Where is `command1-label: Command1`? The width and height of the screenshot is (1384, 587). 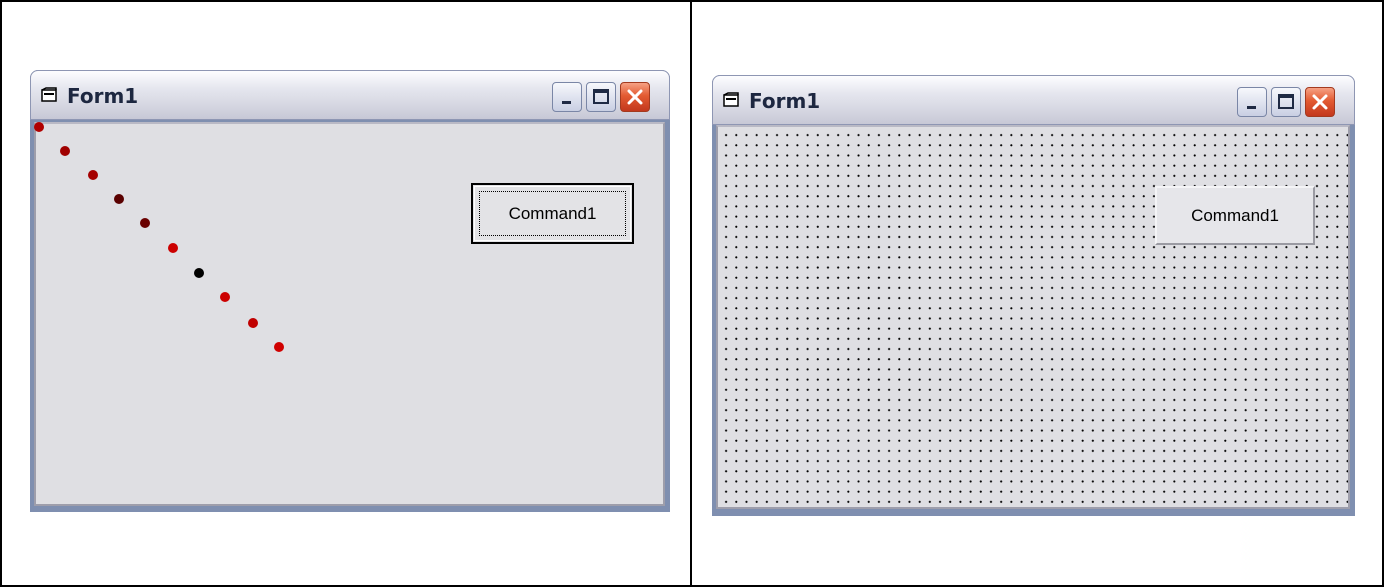 command1-label: Command1 is located at coordinates (1235, 215).